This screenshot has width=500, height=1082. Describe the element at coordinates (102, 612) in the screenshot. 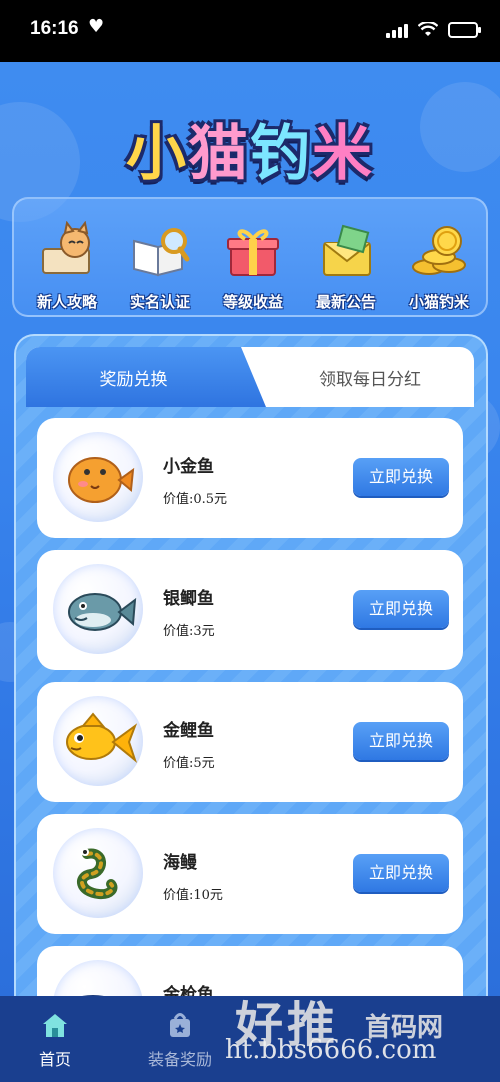

I see `silver-fish-icon` at that location.